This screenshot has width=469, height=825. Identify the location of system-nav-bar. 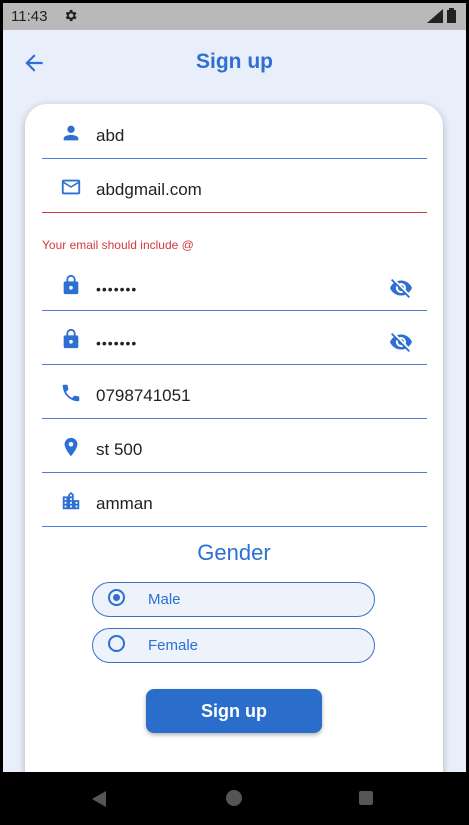
(234, 798).